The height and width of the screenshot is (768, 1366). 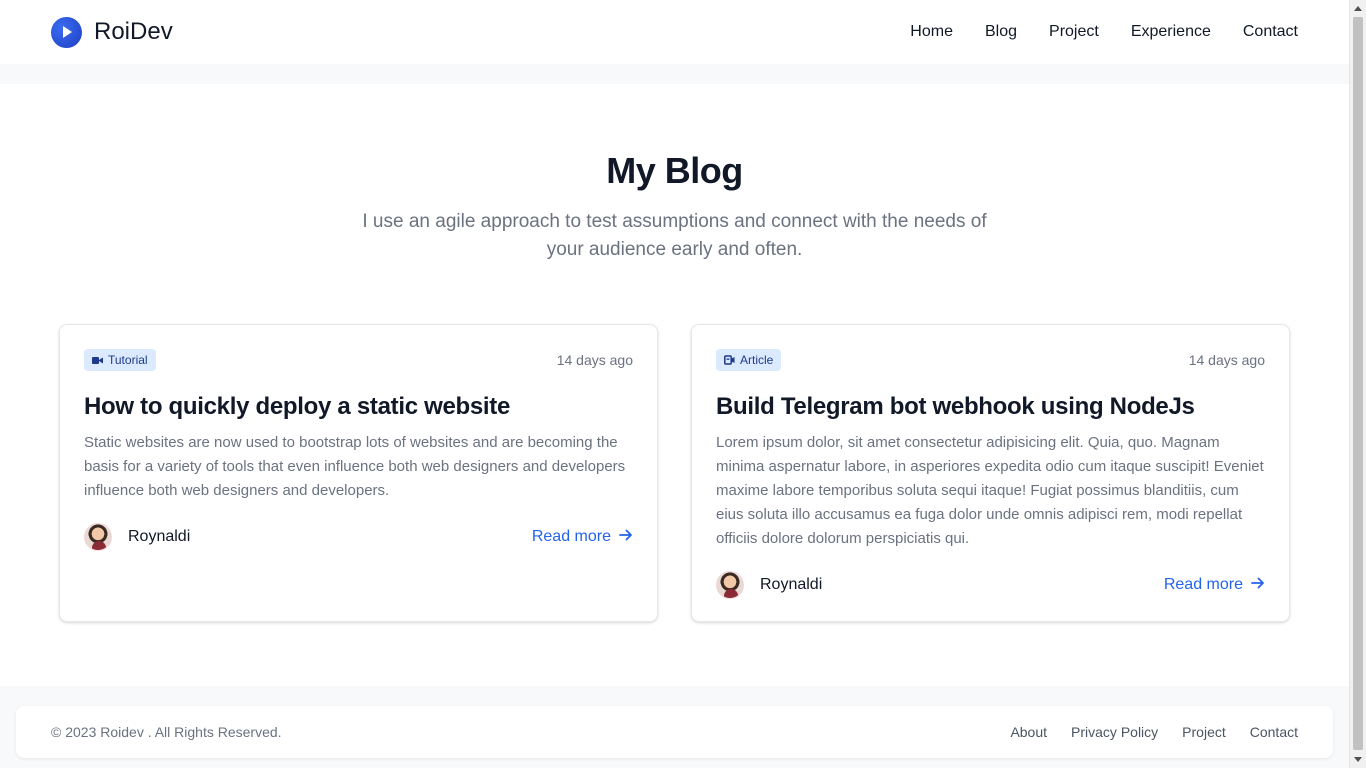 I want to click on nav-home: Home, so click(x=931, y=32).